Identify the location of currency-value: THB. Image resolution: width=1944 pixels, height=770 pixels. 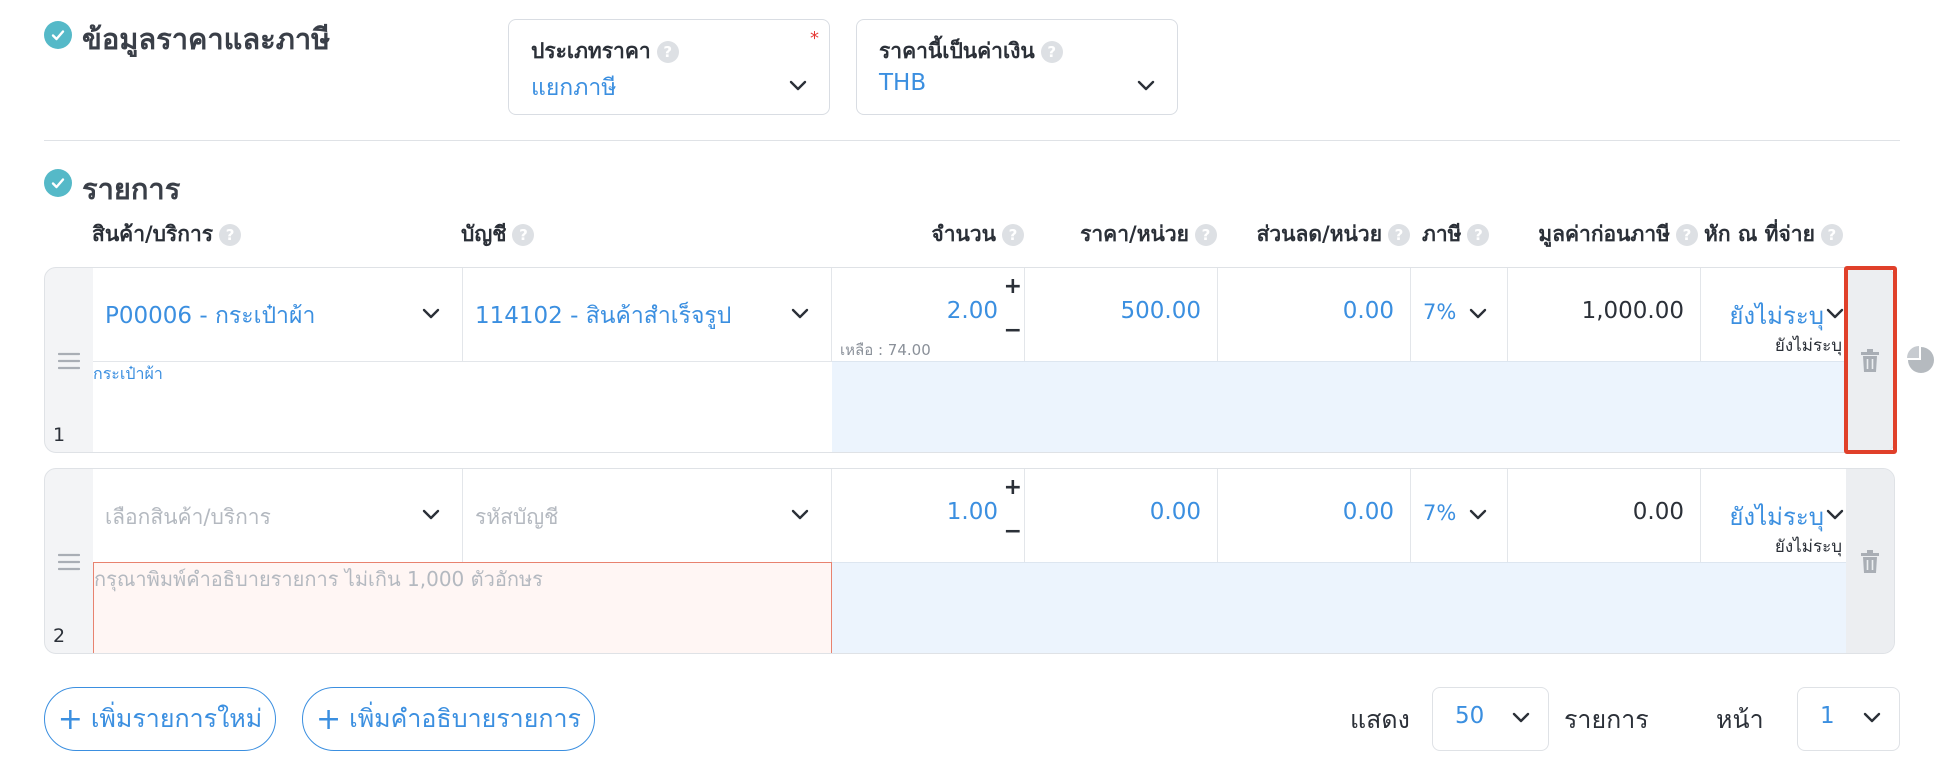
(903, 83).